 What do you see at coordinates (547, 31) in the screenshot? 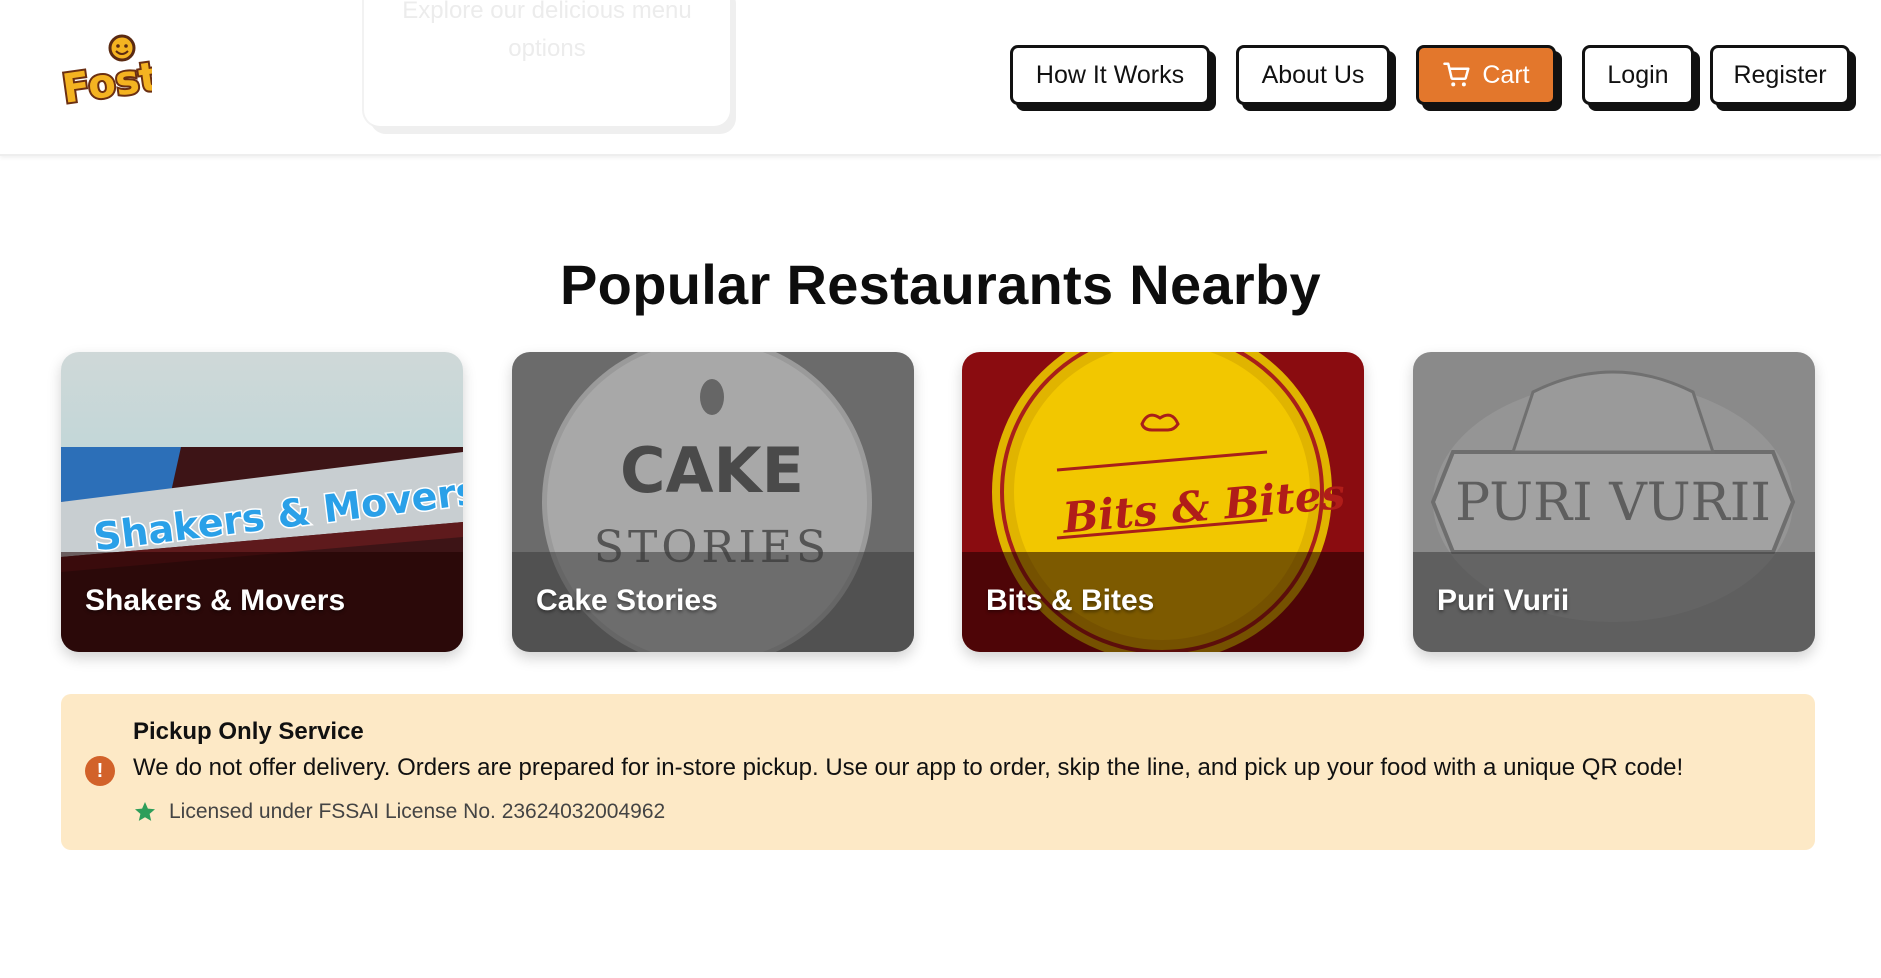
I see `ghost-card-text: Explore our delicious menu options` at bounding box center [547, 31].